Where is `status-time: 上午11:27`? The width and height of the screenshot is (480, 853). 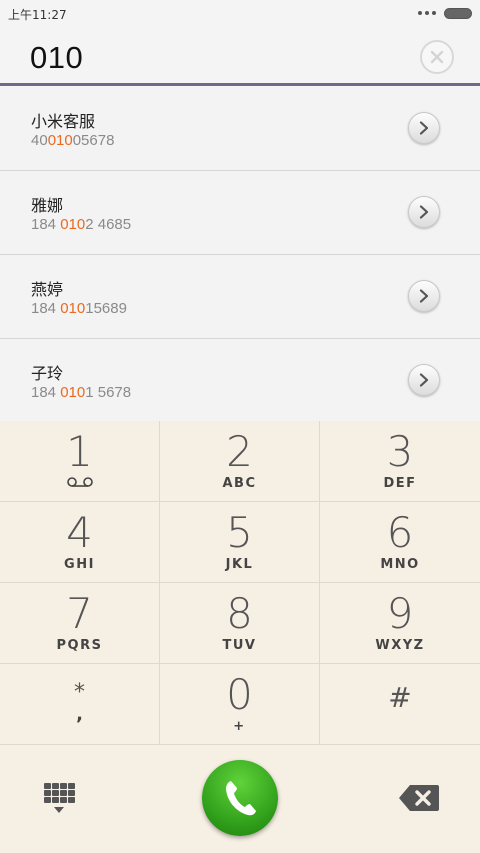 status-time: 上午11:27 is located at coordinates (37, 15).